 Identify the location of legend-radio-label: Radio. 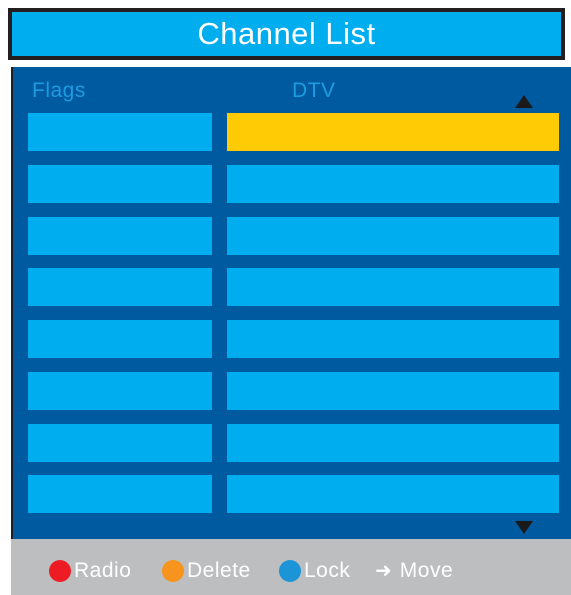
(103, 570).